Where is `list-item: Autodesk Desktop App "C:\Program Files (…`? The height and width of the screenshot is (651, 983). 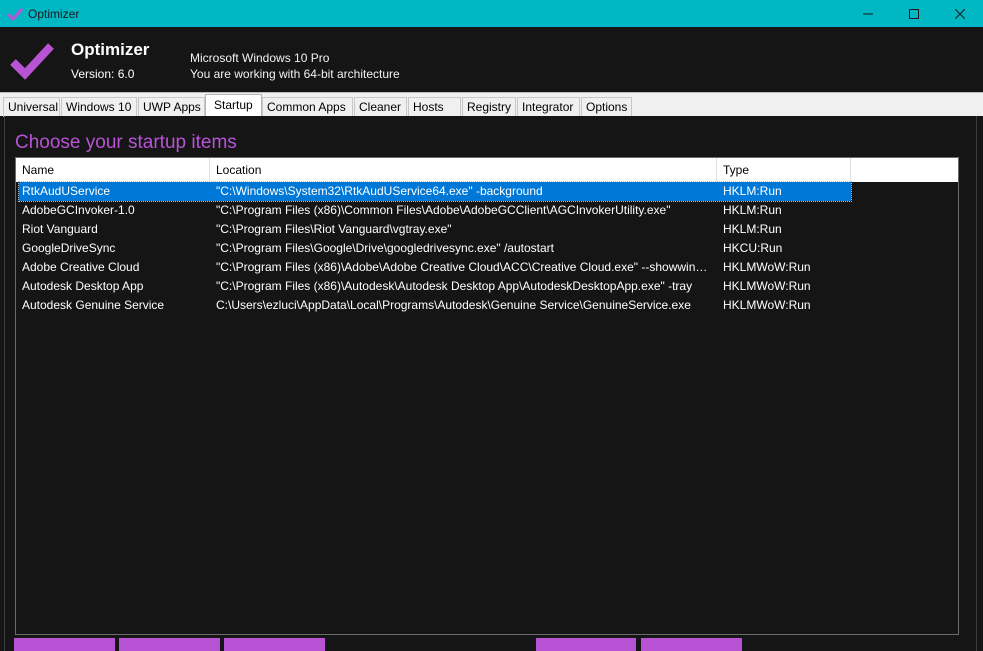 list-item: Autodesk Desktop App "C:\Program Files (… is located at coordinates (435, 286).